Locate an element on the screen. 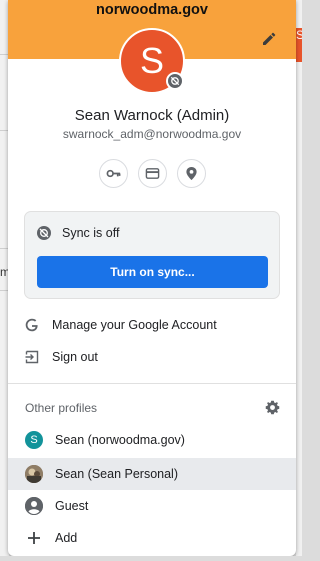 Image resolution: width=320 pixels, height=561 pixels. account-name: Sean Warnock (Admin) is located at coordinates (152, 115).